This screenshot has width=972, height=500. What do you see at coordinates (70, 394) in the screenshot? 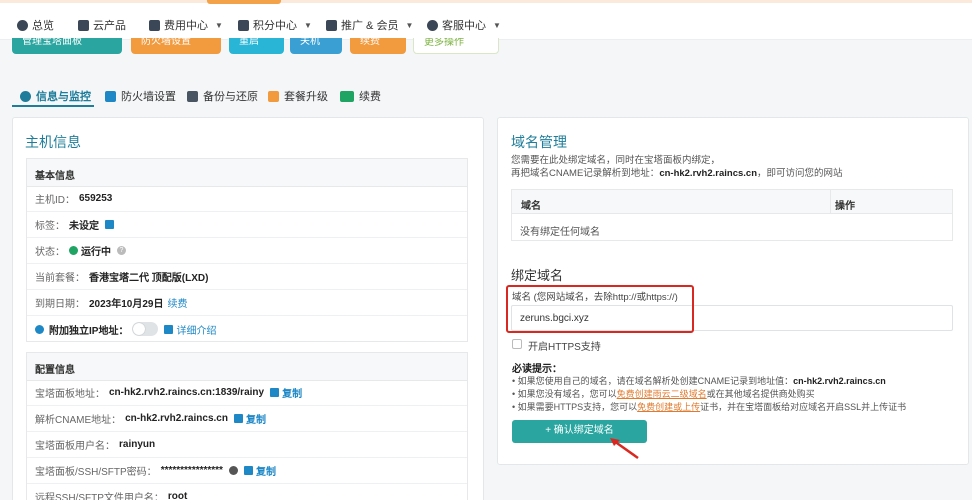
I see `field-label: 宝塔面板地址：` at bounding box center [70, 394].